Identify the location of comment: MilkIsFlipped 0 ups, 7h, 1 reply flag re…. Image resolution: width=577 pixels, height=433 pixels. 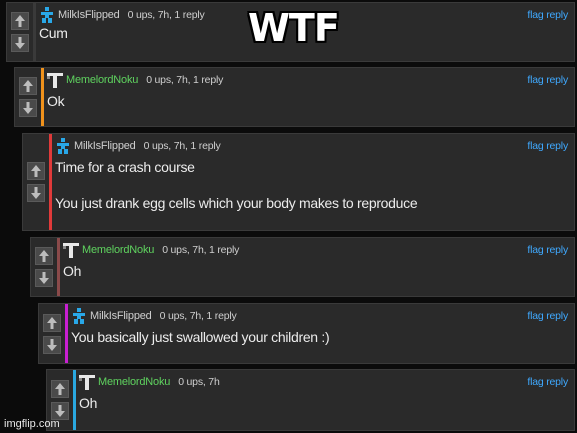
(306, 333).